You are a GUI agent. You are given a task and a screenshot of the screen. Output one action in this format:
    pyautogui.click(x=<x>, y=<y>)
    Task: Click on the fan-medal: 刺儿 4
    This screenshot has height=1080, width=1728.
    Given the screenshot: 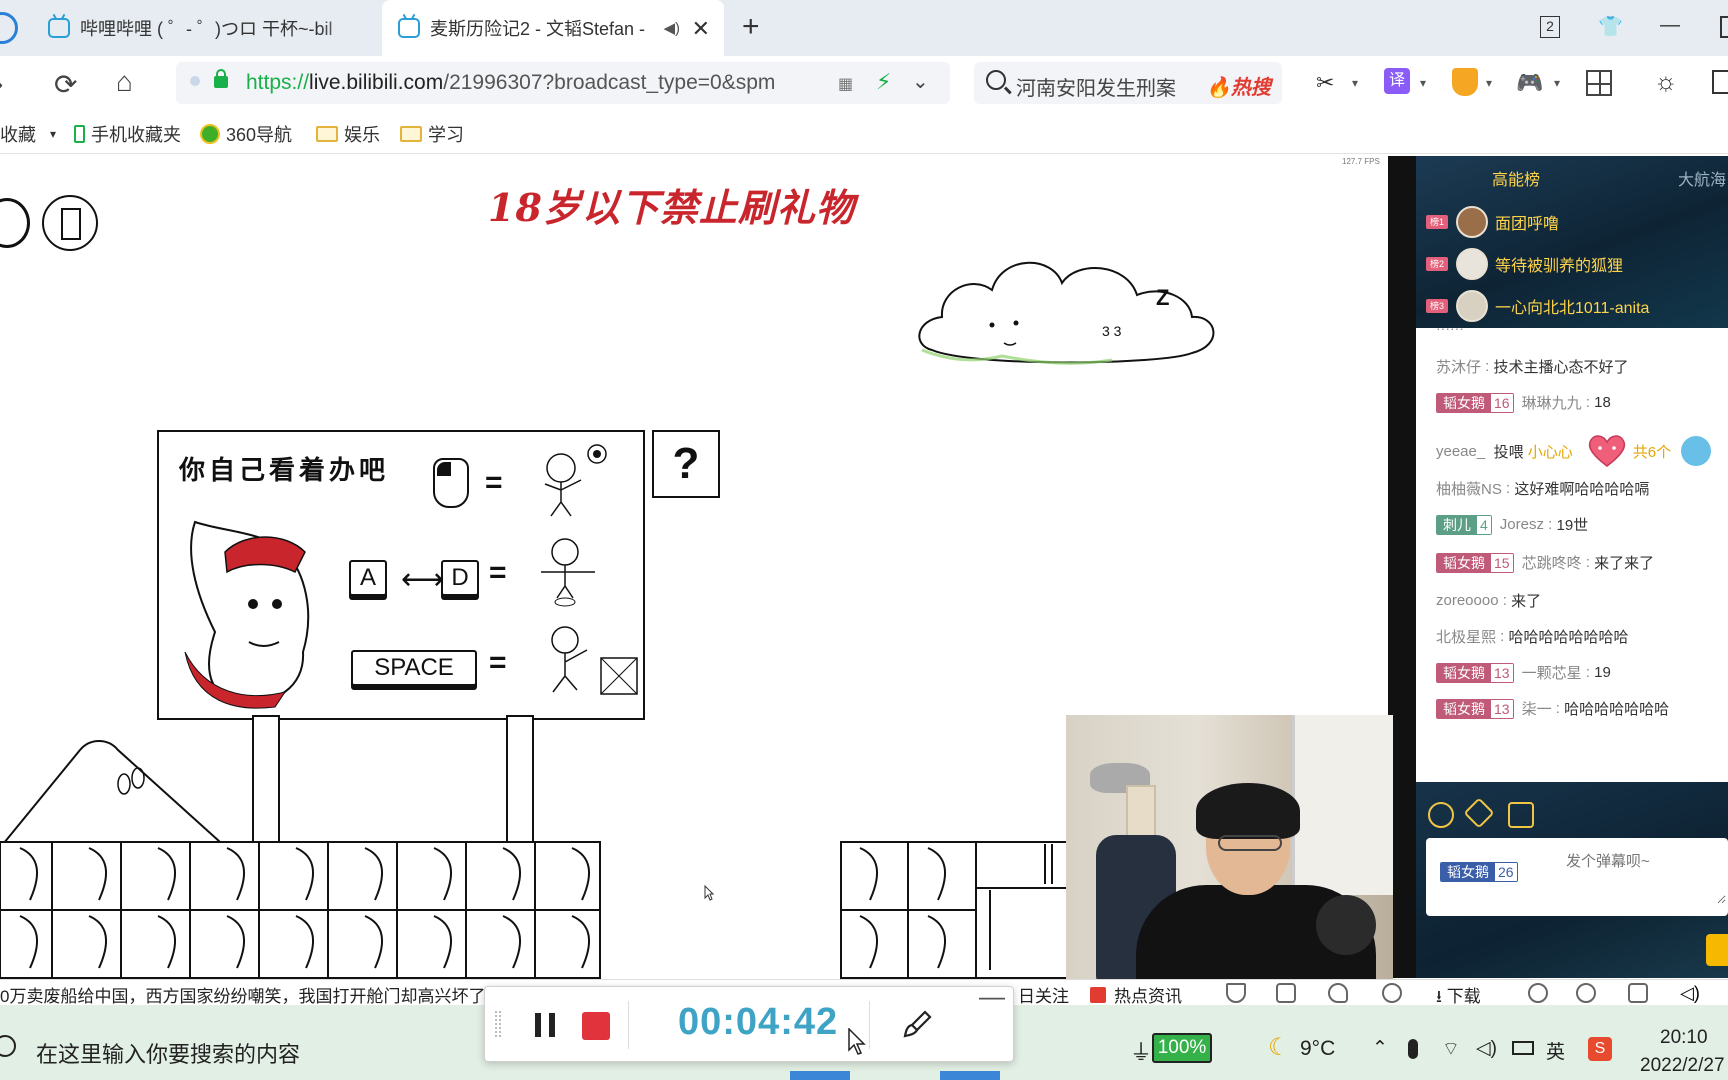 What is the action you would take?
    pyautogui.click(x=1464, y=524)
    